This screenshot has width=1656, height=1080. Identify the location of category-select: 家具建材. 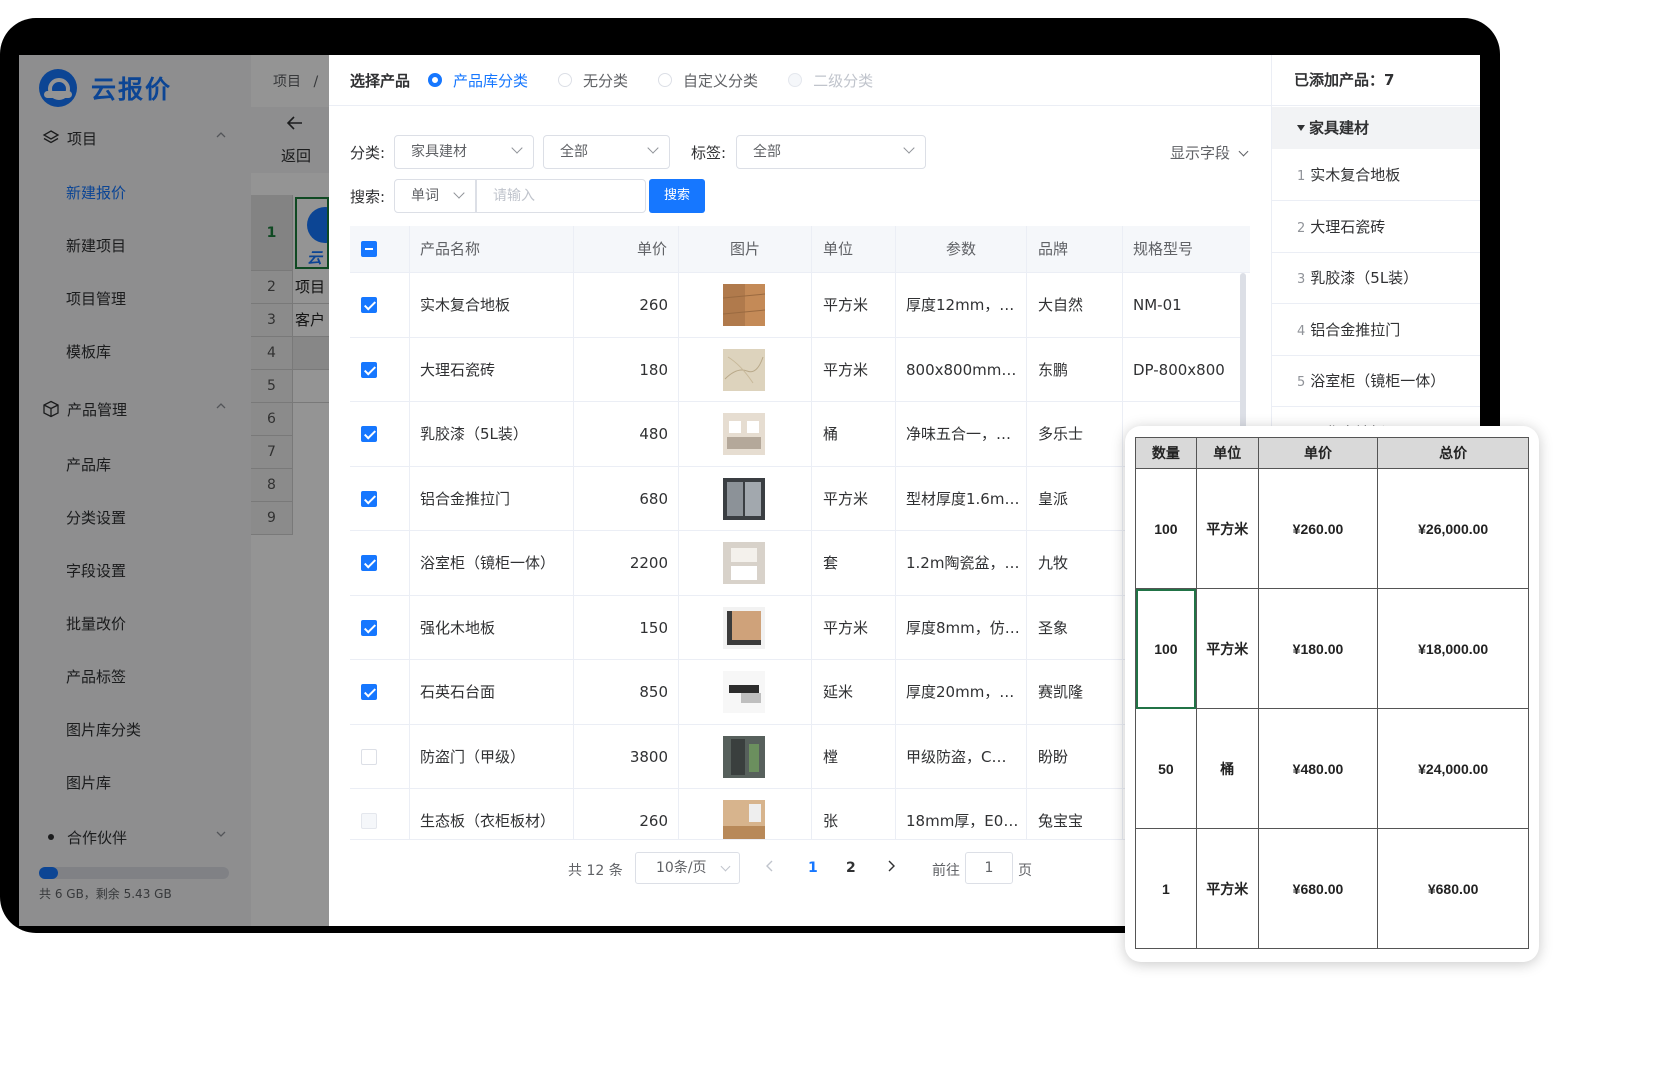
(464, 152).